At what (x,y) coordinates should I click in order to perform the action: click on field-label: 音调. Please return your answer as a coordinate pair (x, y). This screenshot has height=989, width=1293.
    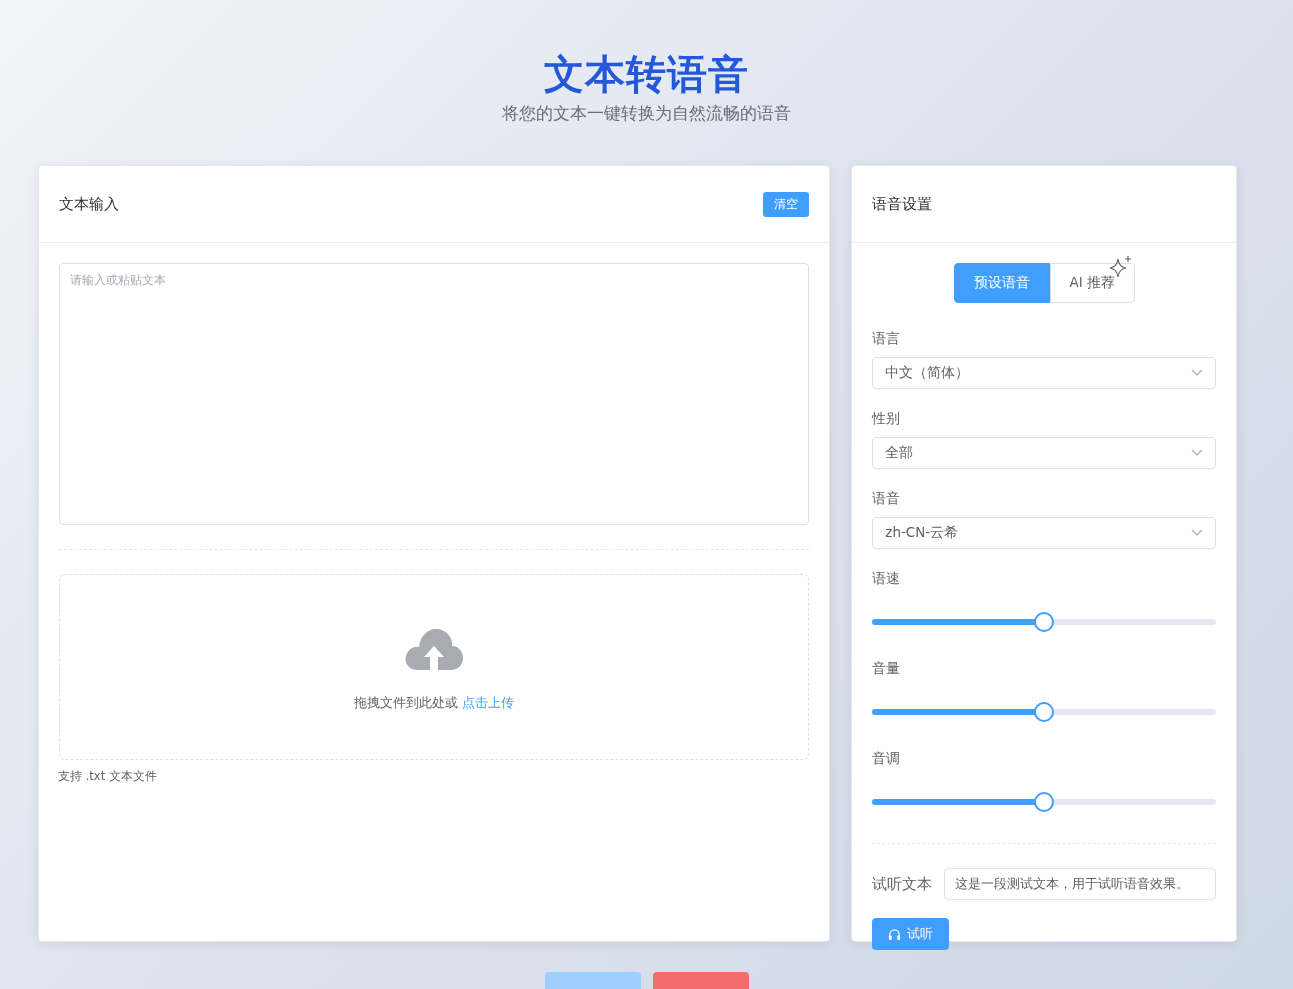
    Looking at the image, I should click on (887, 758).